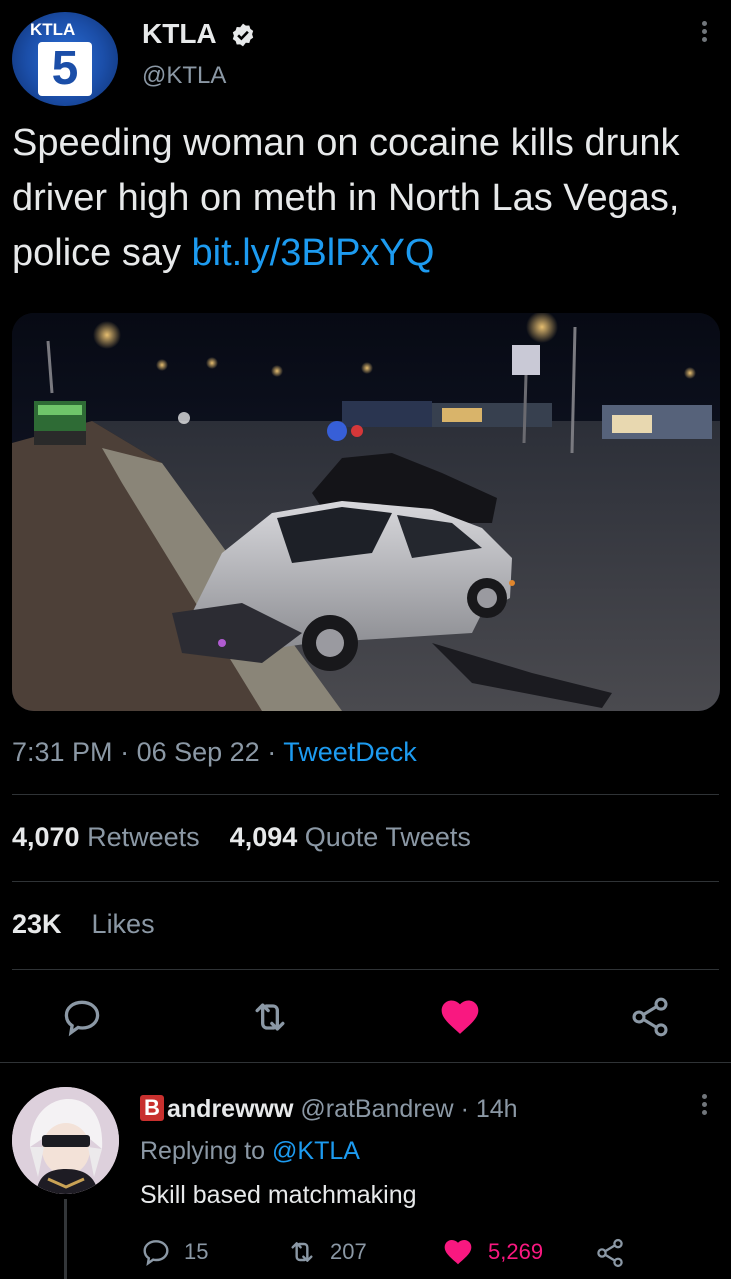 The image size is (731, 1279). Describe the element at coordinates (326, 1252) in the screenshot. I see `reply-retweet-button: 207` at that location.